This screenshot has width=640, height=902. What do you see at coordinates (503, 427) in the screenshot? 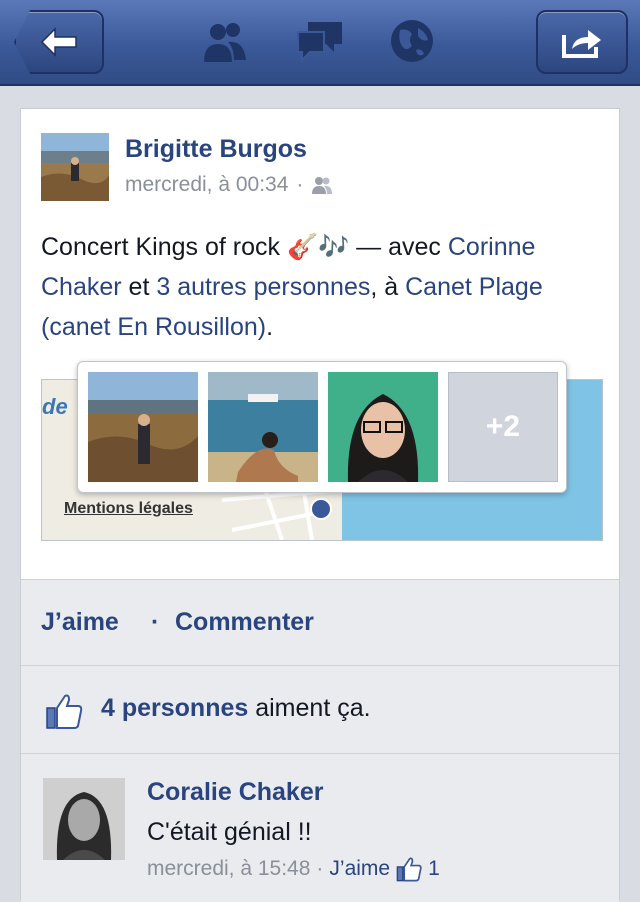
I see `more-photos-button: +2` at bounding box center [503, 427].